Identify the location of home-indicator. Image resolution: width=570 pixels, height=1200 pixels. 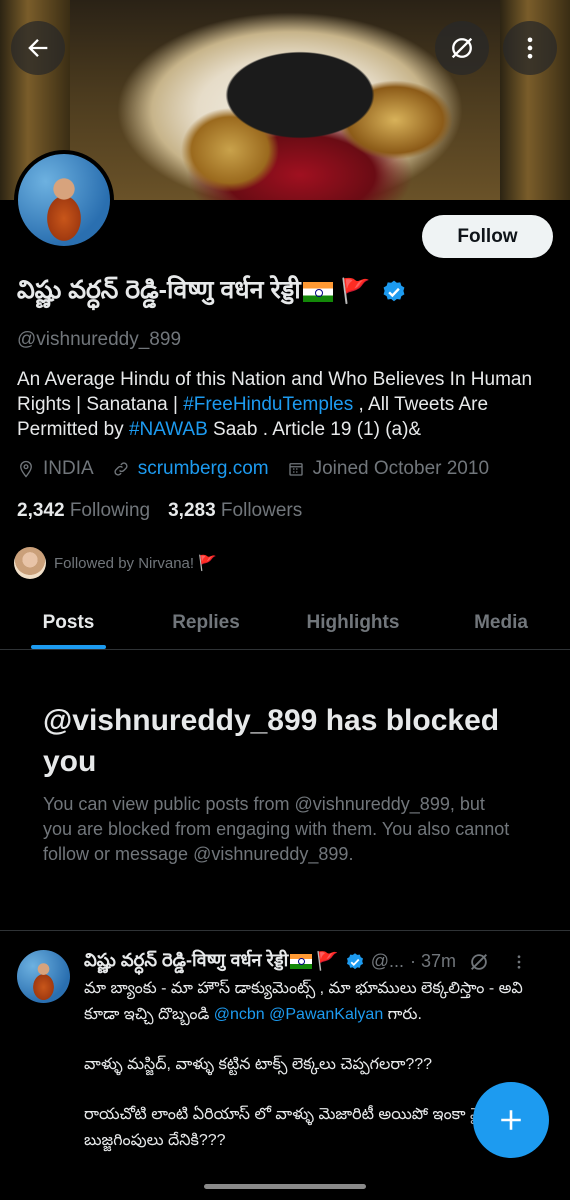
(285, 1186).